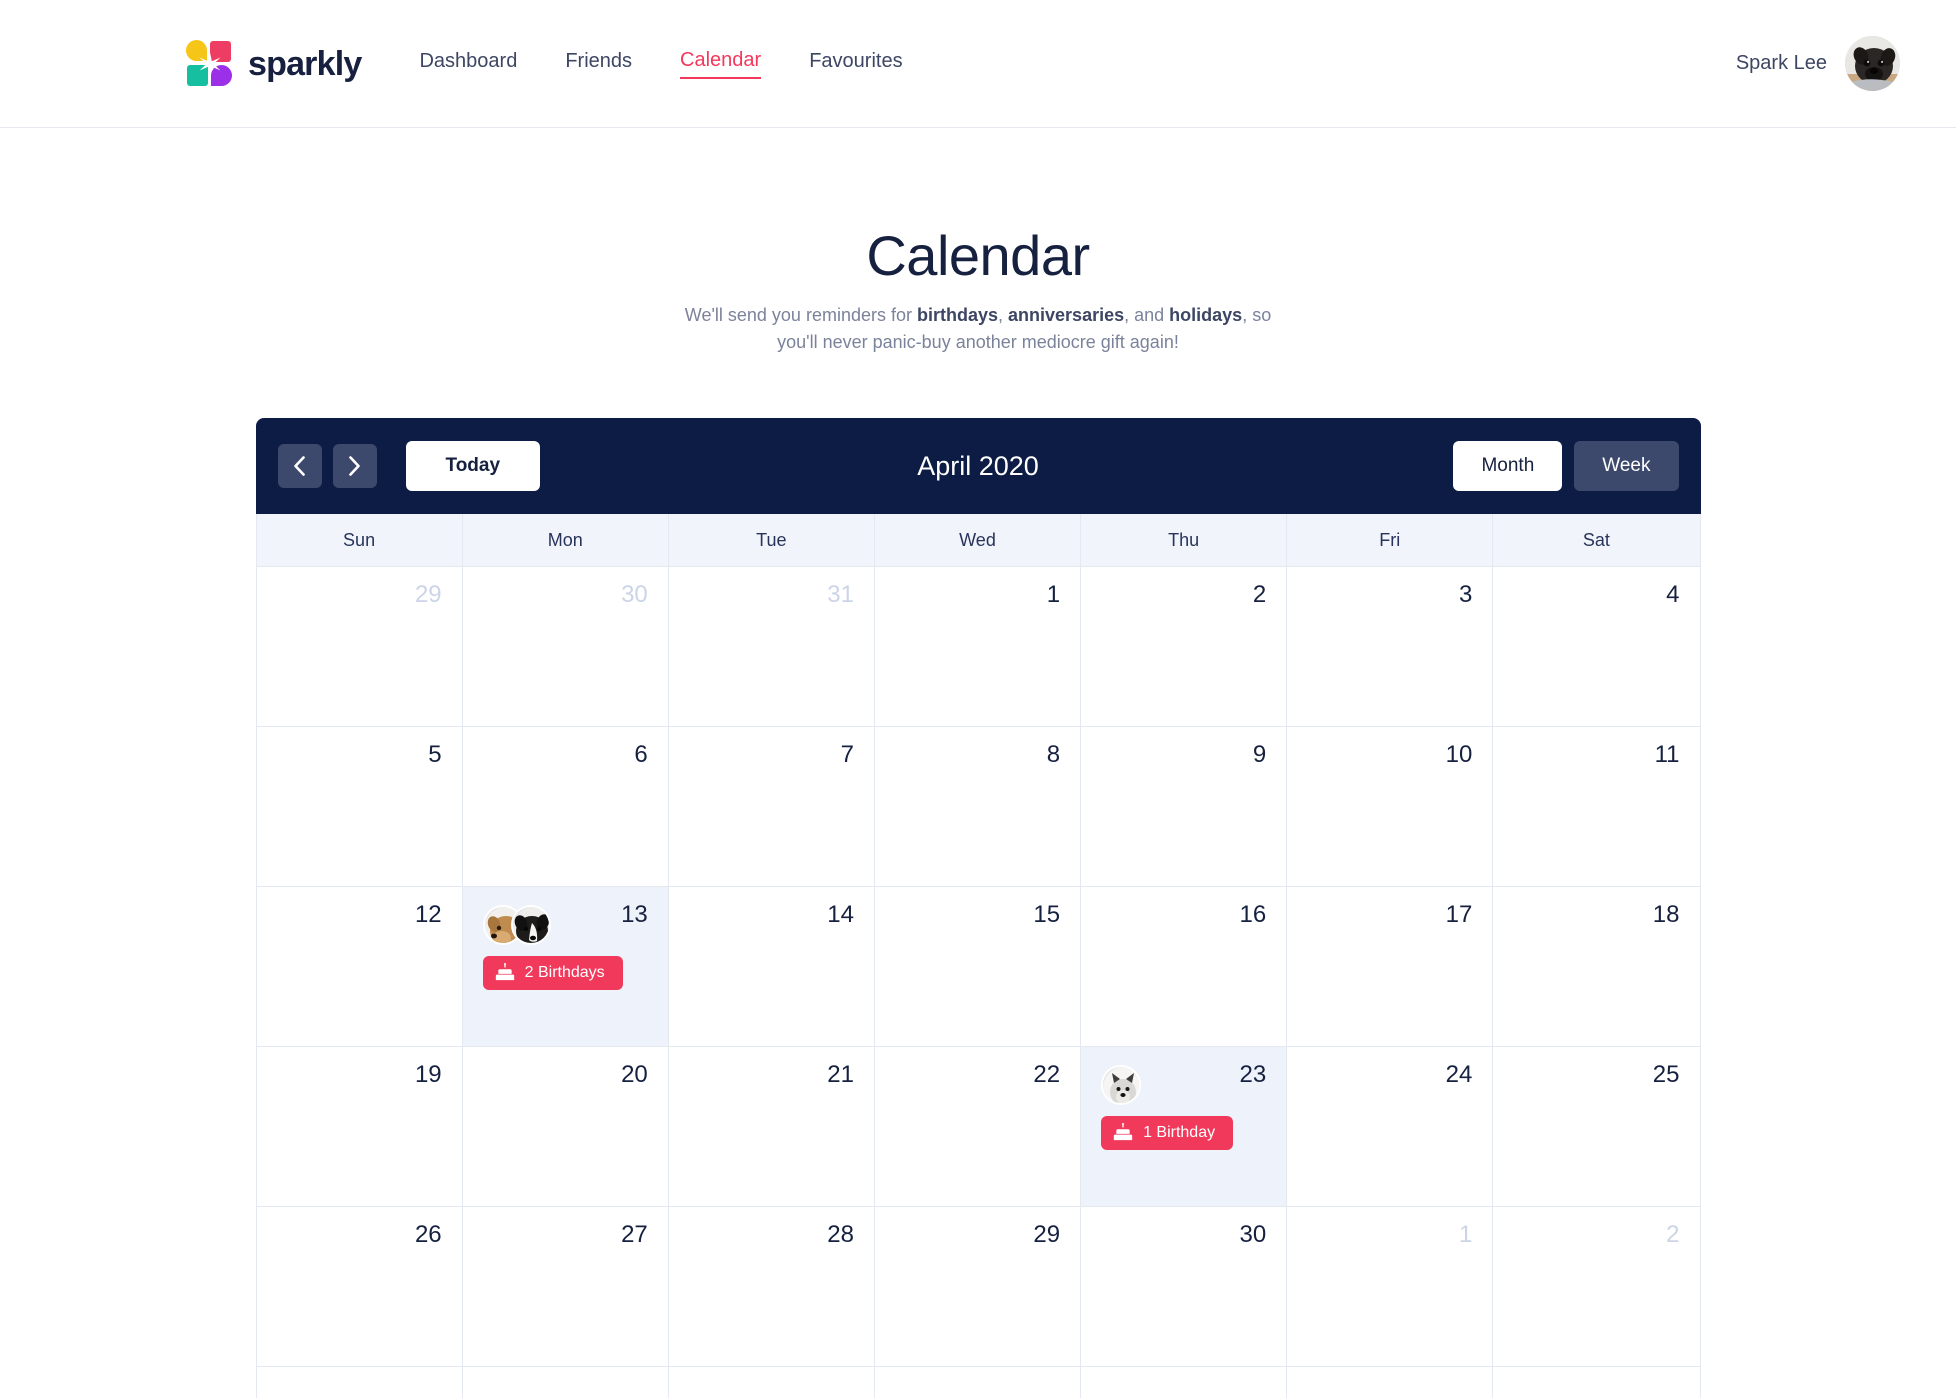 This screenshot has width=1956, height=1398. I want to click on birthday-event-label: 1 Birthday, so click(1179, 1133).